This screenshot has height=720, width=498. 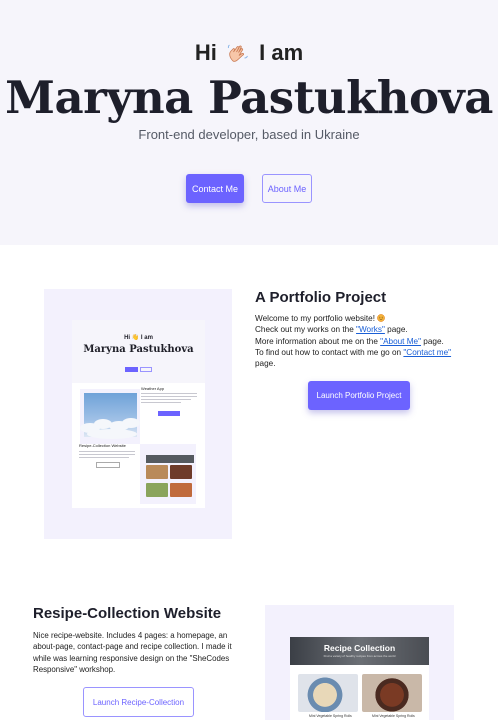 What do you see at coordinates (138, 338) in the screenshot?
I see `preview-greeting: Hi 👋 I am` at bounding box center [138, 338].